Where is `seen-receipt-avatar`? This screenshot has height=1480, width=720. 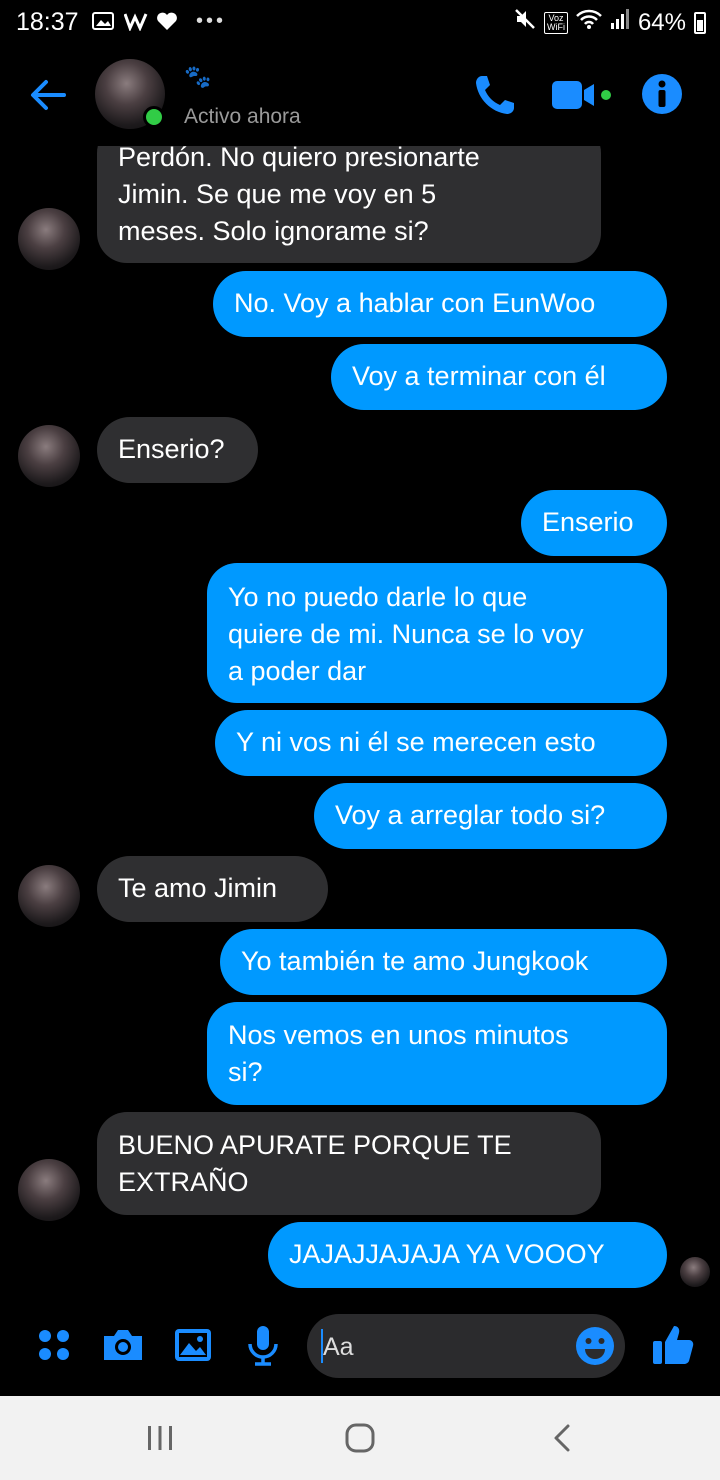 seen-receipt-avatar is located at coordinates (695, 1272).